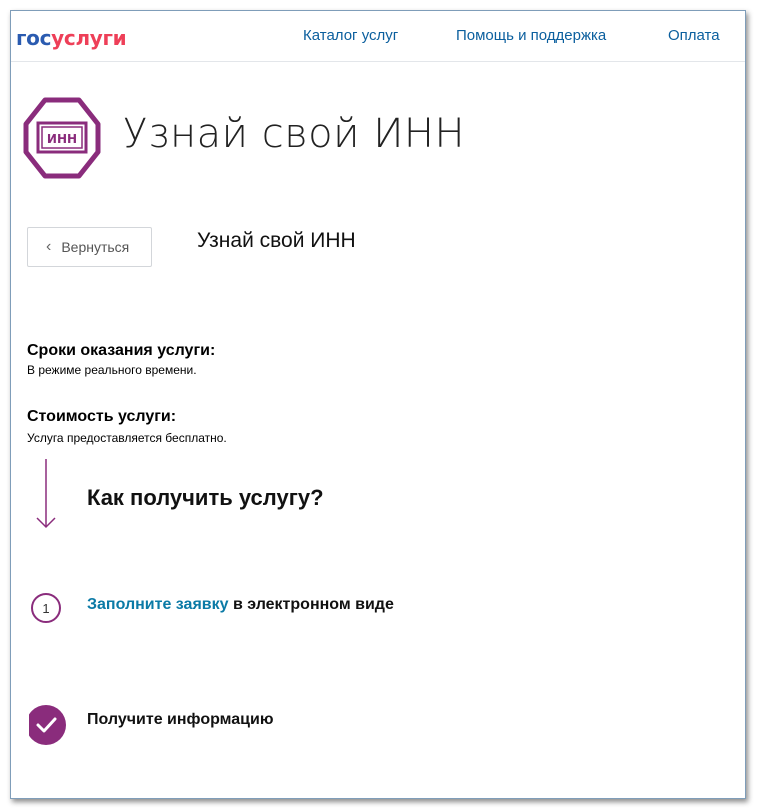 The height and width of the screenshot is (812, 758). I want to click on nav-help: Помощь и поддержка, so click(531, 35).